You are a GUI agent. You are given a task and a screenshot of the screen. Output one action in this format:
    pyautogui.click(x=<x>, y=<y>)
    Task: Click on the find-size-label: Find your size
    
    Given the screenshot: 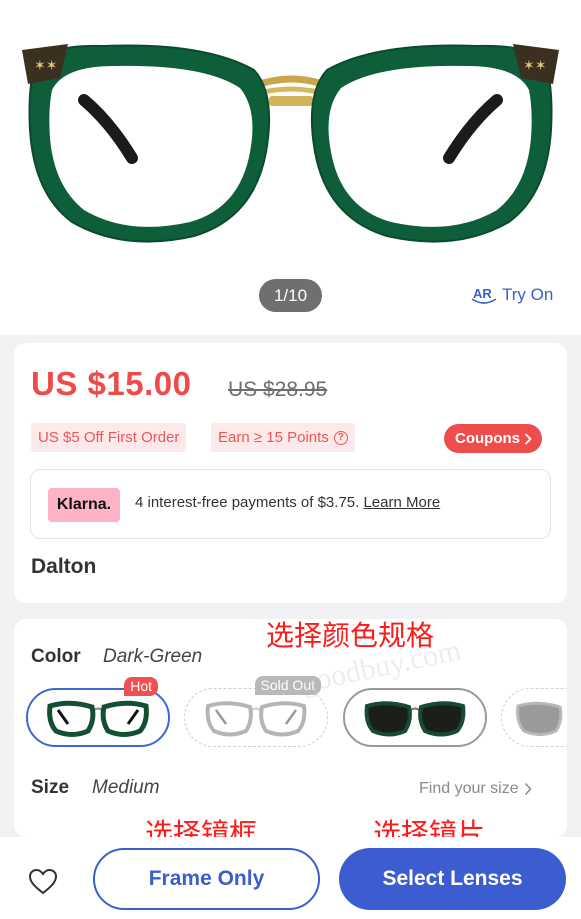 What is the action you would take?
    pyautogui.click(x=469, y=788)
    